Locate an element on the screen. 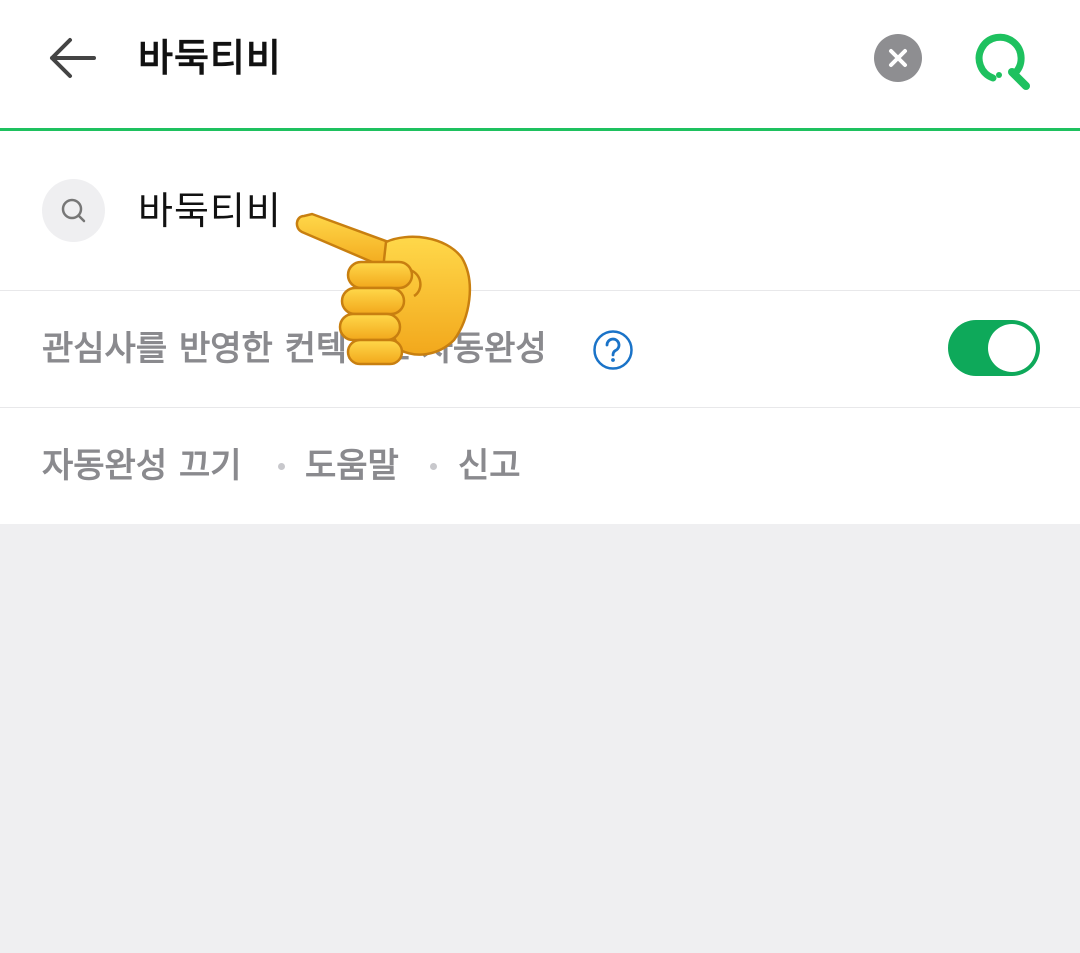  context-autocomplete-setting: 관심사를 반영한 컨텍스트 자동완성 is located at coordinates (540, 349).